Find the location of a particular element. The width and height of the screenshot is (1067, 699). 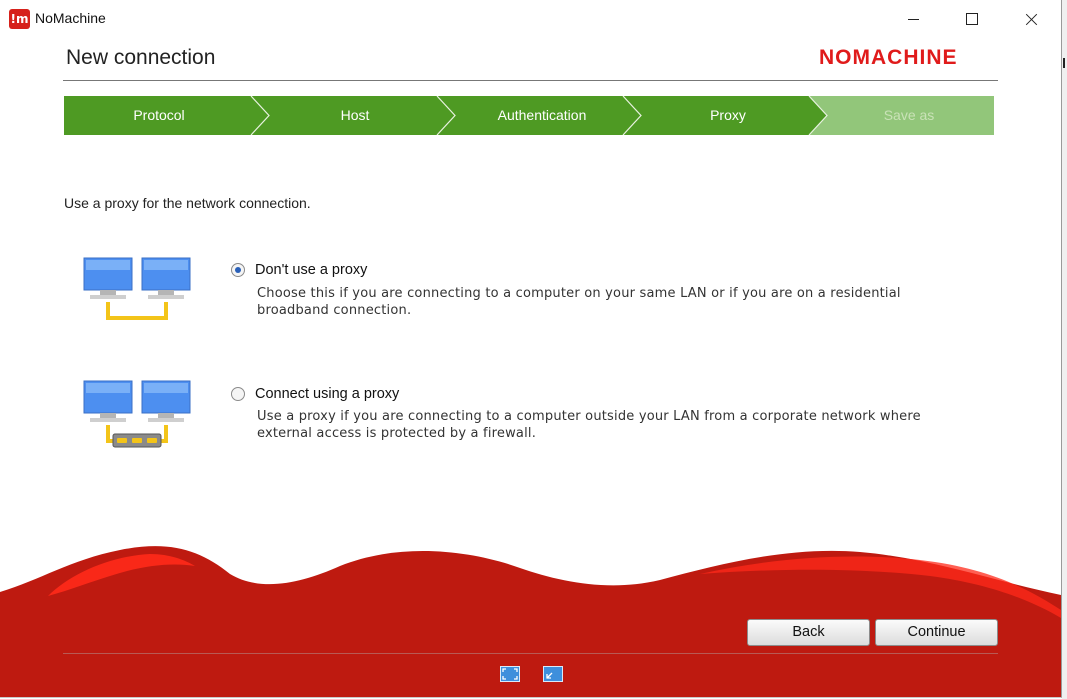

continue-button: Continue is located at coordinates (936, 632).